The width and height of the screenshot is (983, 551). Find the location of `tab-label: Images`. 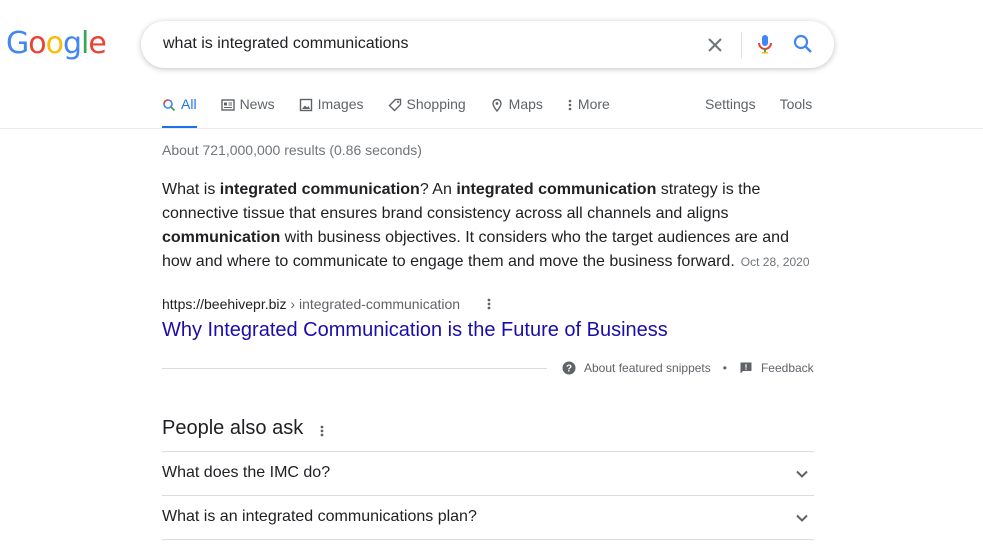

tab-label: Images is located at coordinates (340, 104).